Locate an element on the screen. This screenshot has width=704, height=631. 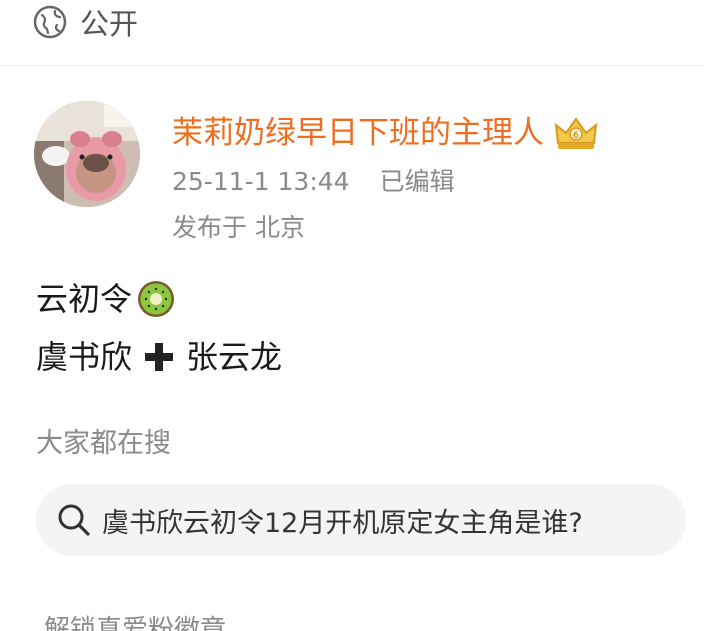
trending-search-item: 虞书欣云初令12月开机原定女主角是谁? is located at coordinates (361, 520).